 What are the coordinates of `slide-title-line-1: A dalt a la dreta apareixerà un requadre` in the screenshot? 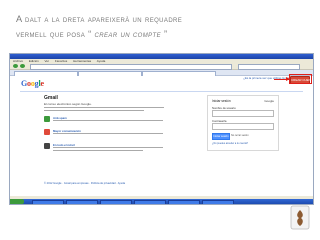 It's located at (99, 19).